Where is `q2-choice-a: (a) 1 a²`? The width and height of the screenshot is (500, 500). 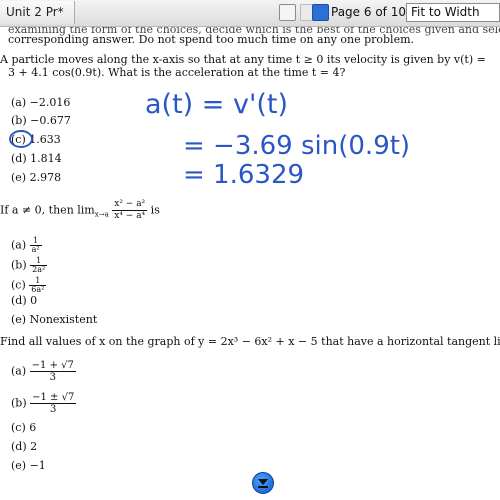
q2-choice-a: (a) 1 a² is located at coordinates (26, 245).